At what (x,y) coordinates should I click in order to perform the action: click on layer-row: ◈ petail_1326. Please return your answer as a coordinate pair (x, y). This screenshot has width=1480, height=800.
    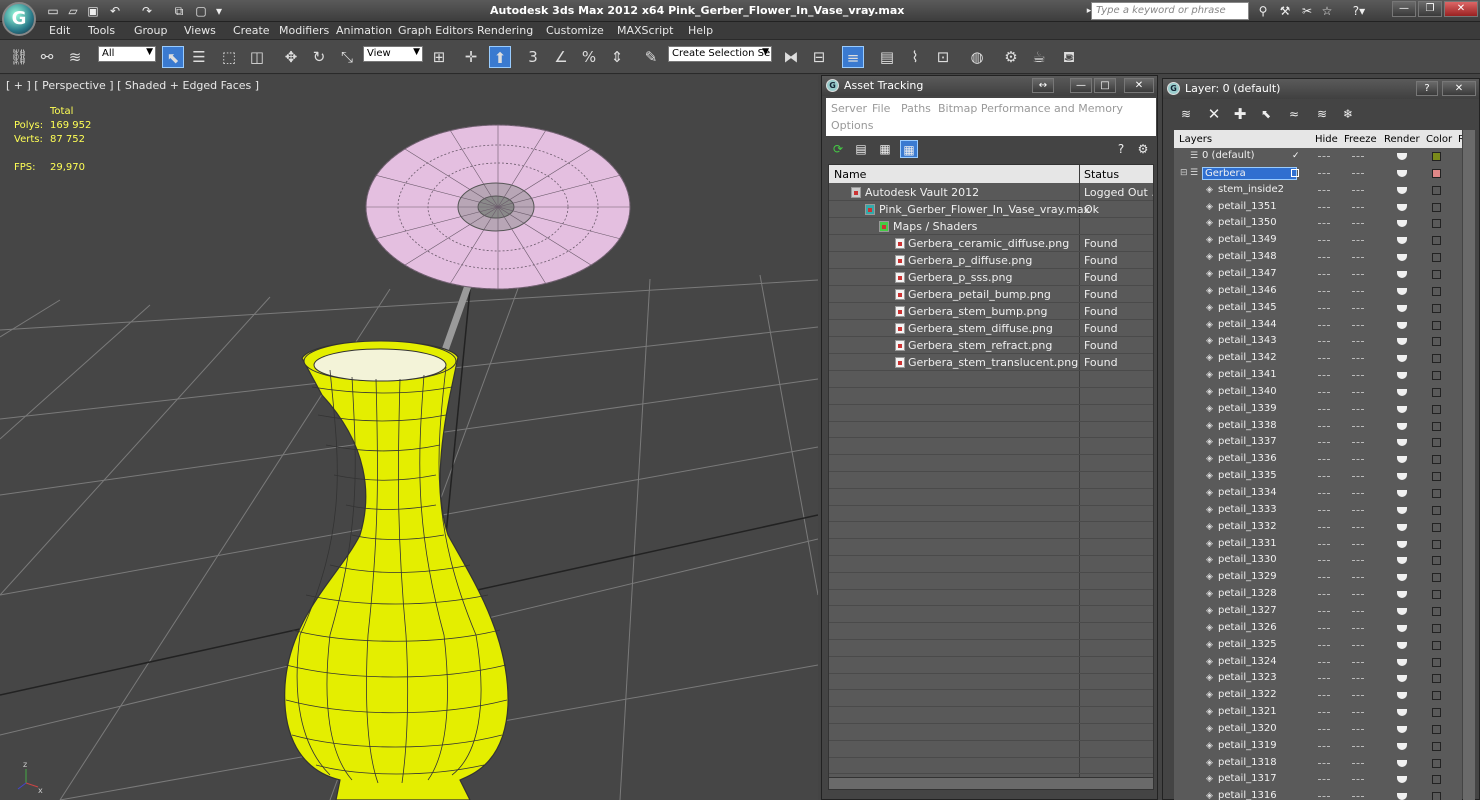
    Looking at the image, I should click on (1318, 628).